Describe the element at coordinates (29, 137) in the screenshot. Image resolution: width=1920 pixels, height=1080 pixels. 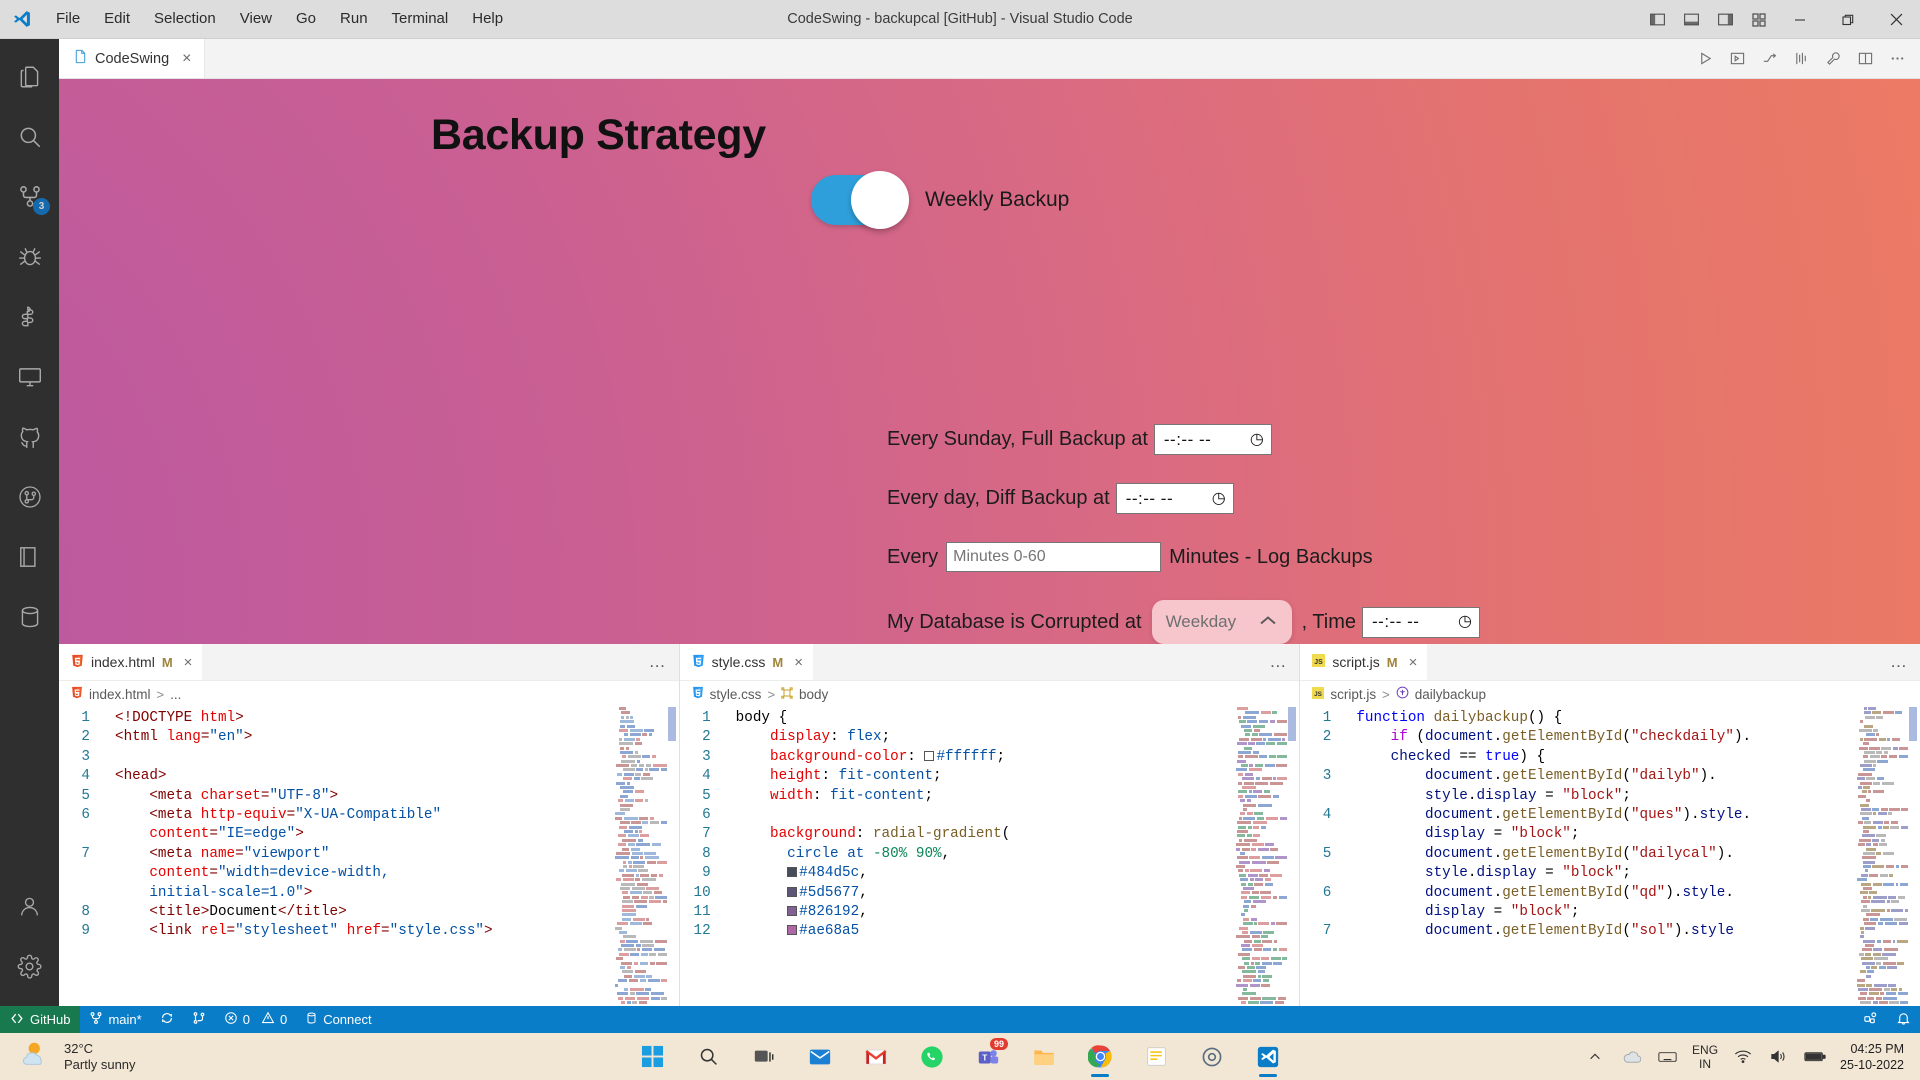
I see `sidebar-item-search` at that location.